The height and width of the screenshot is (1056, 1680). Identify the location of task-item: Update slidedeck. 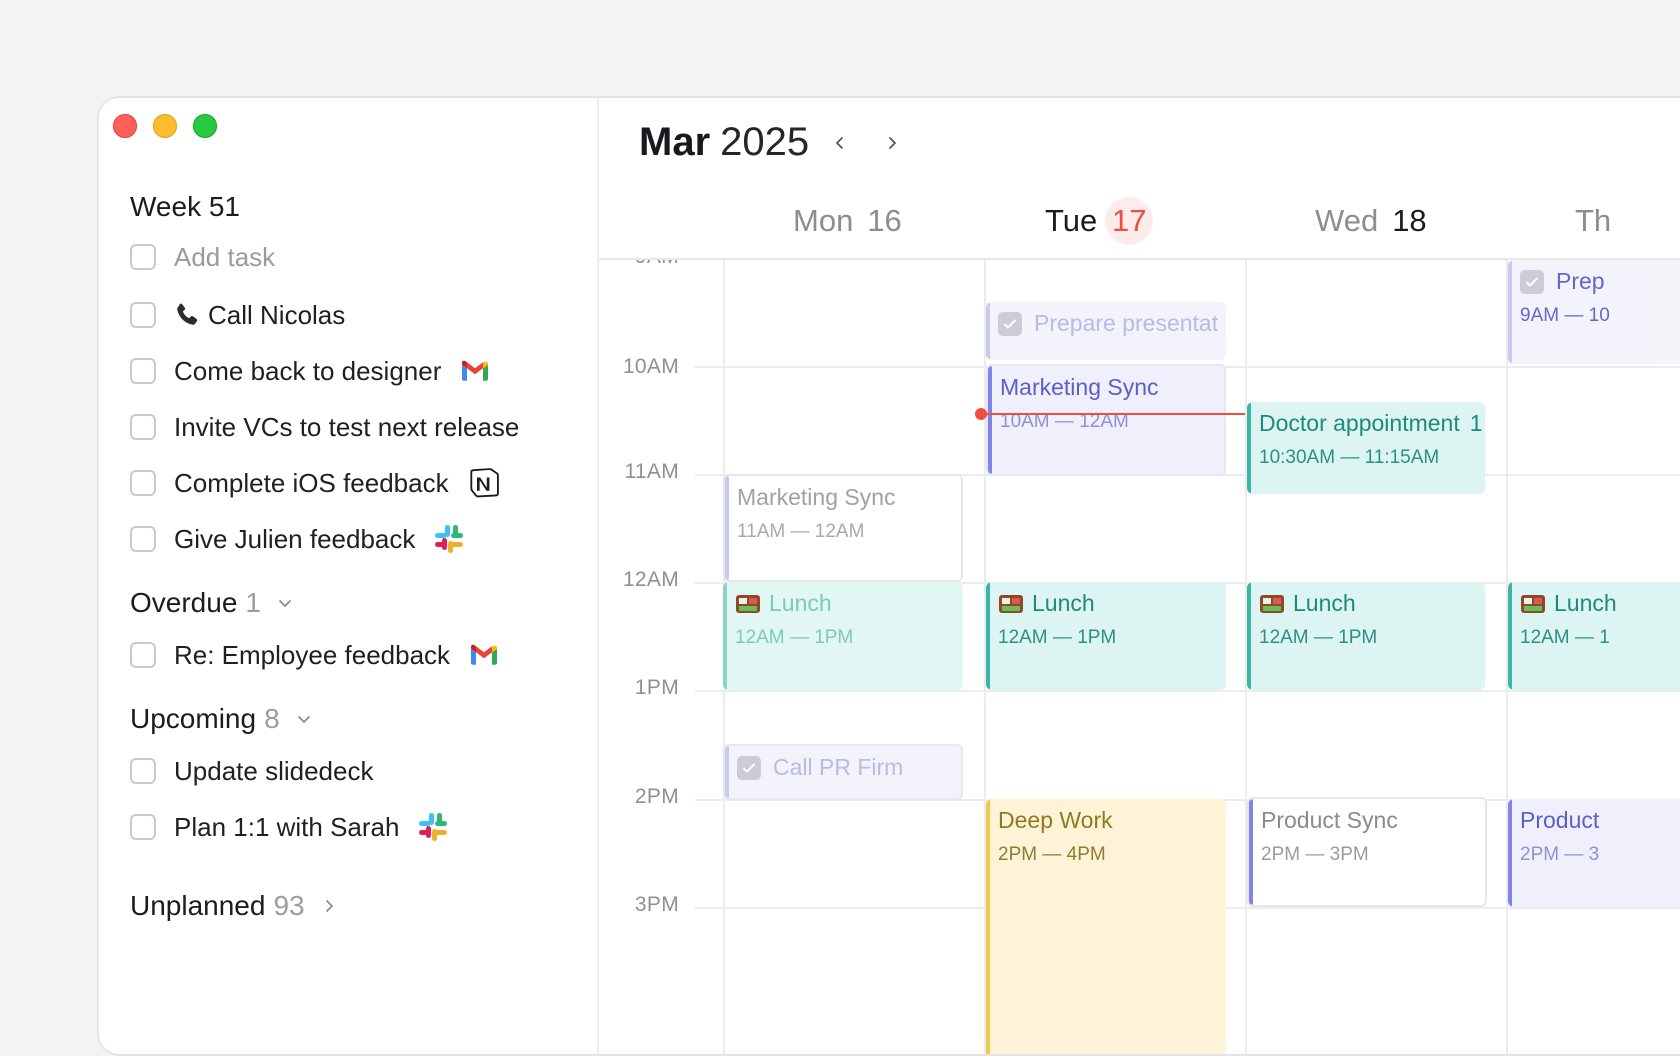
(251, 771).